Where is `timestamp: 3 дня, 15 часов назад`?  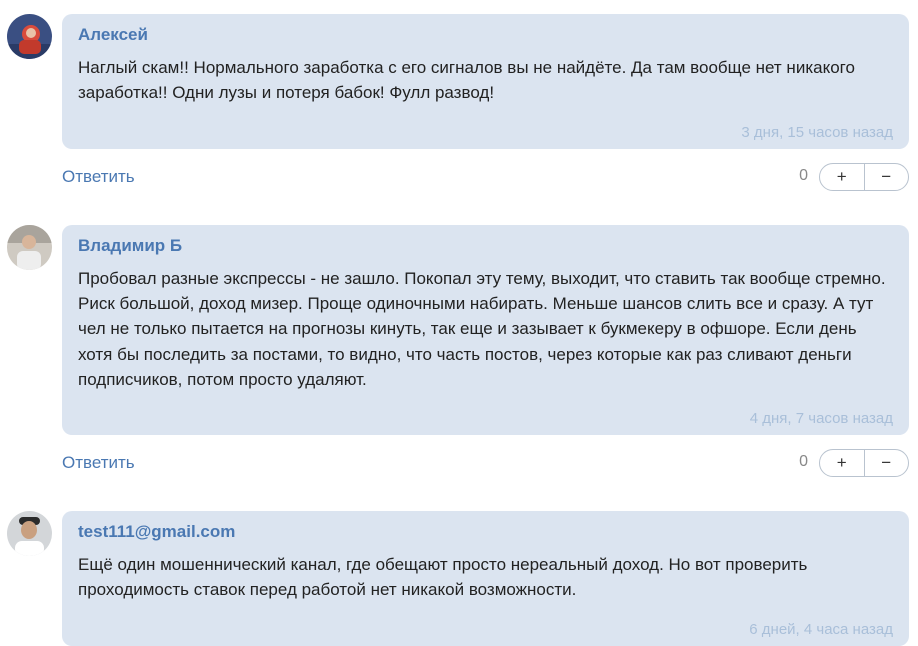
timestamp: 3 дня, 15 часов назад is located at coordinates (817, 132).